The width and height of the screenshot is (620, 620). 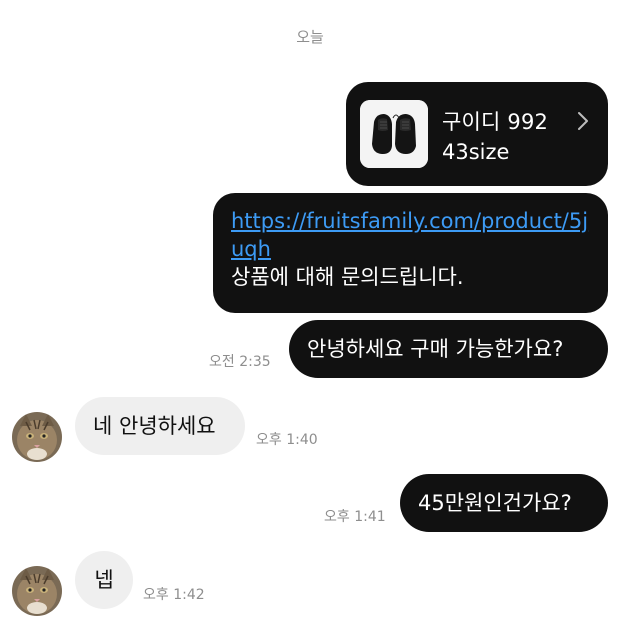 I want to click on chevron-right-icon, so click(x=583, y=121).